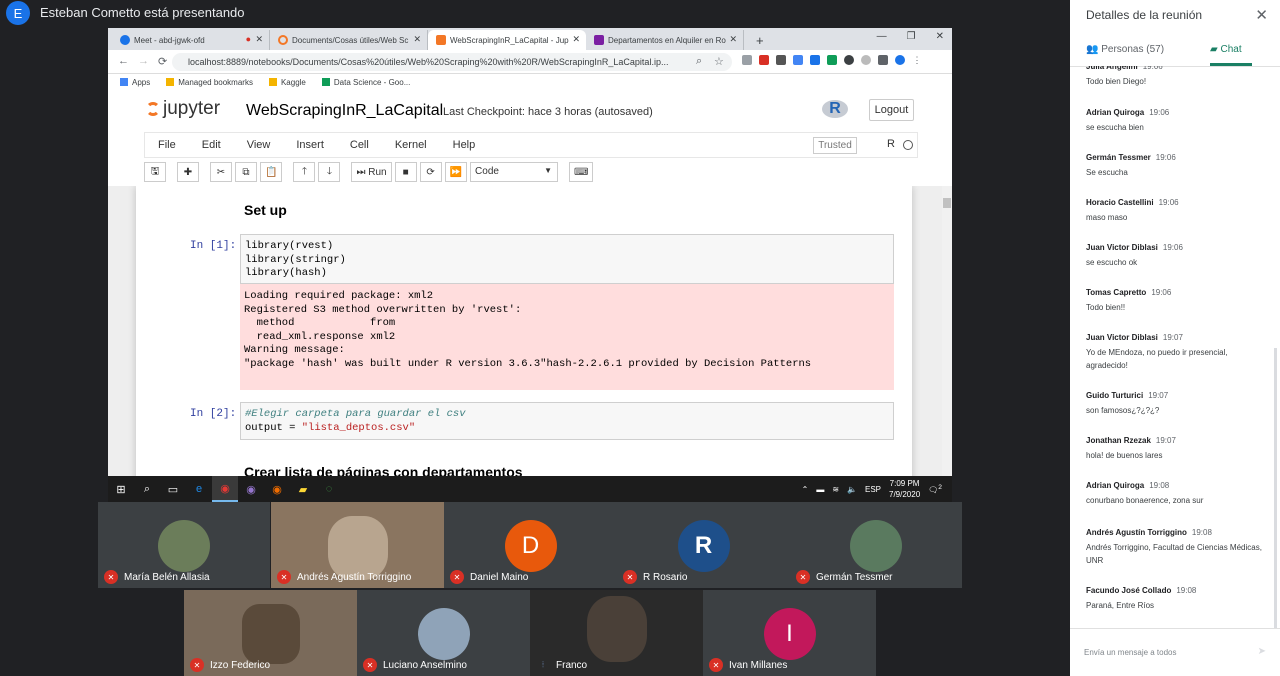 The image size is (1280, 676). What do you see at coordinates (882, 36) in the screenshot?
I see `minimize-icon: —` at bounding box center [882, 36].